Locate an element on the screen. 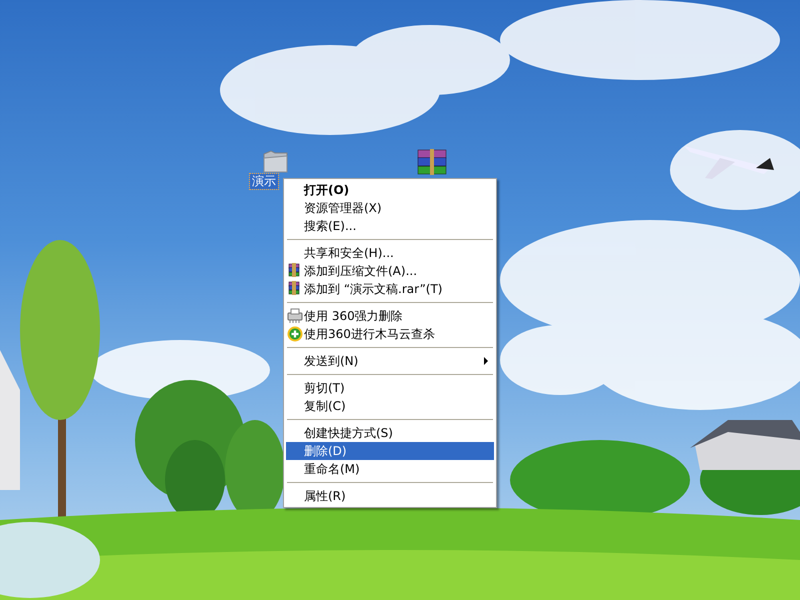  icon-label: 演示 is located at coordinates (264, 181).